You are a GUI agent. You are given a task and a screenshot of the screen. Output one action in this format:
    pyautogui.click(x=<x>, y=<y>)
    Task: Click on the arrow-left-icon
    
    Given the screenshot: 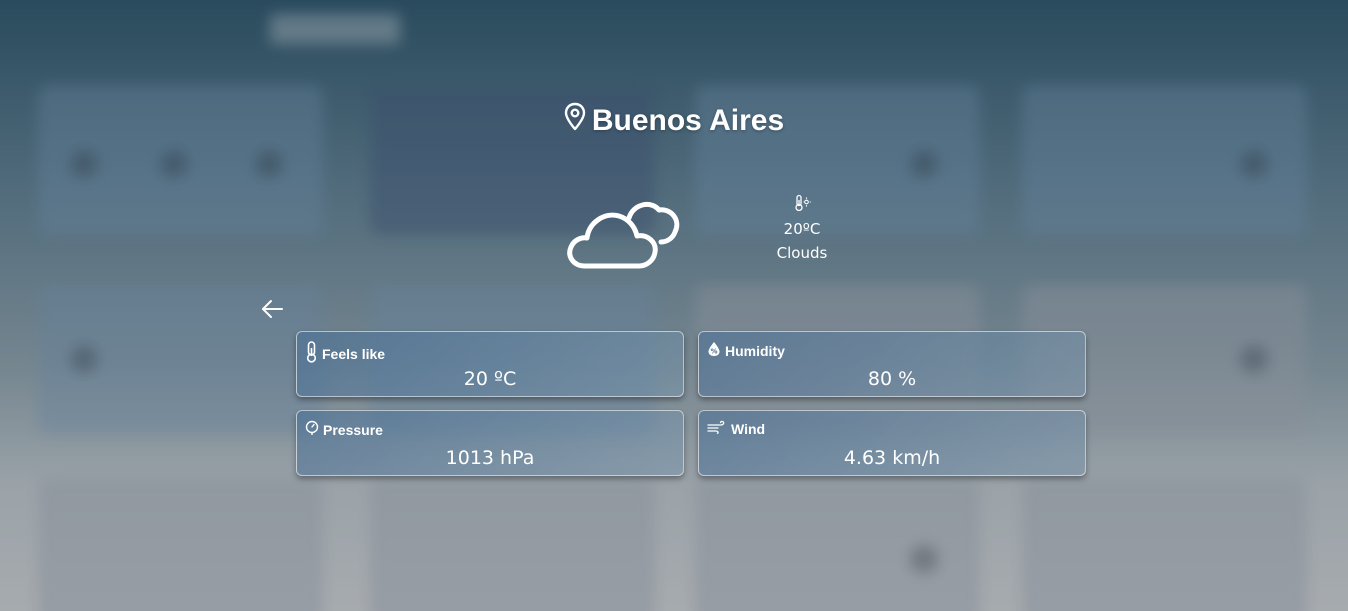 What is the action you would take?
    pyautogui.click(x=272, y=312)
    